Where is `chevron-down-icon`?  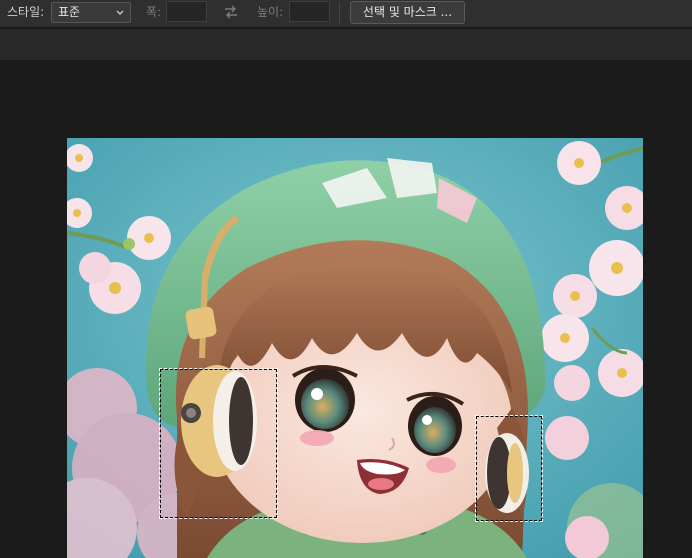
chevron-down-icon is located at coordinates (120, 12).